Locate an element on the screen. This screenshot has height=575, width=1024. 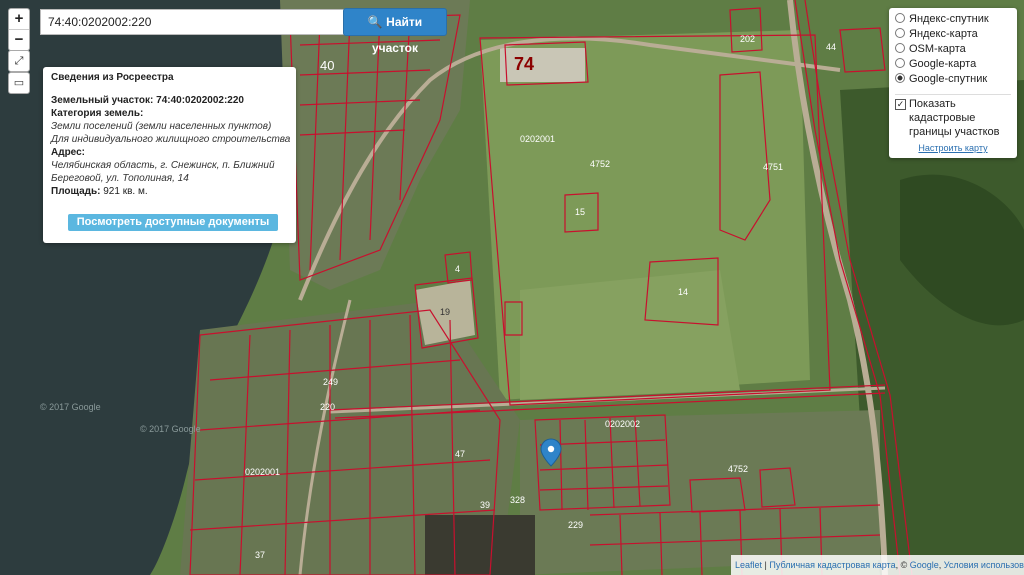
label-block-0202001-top: 0202001 is located at coordinates (537, 139).